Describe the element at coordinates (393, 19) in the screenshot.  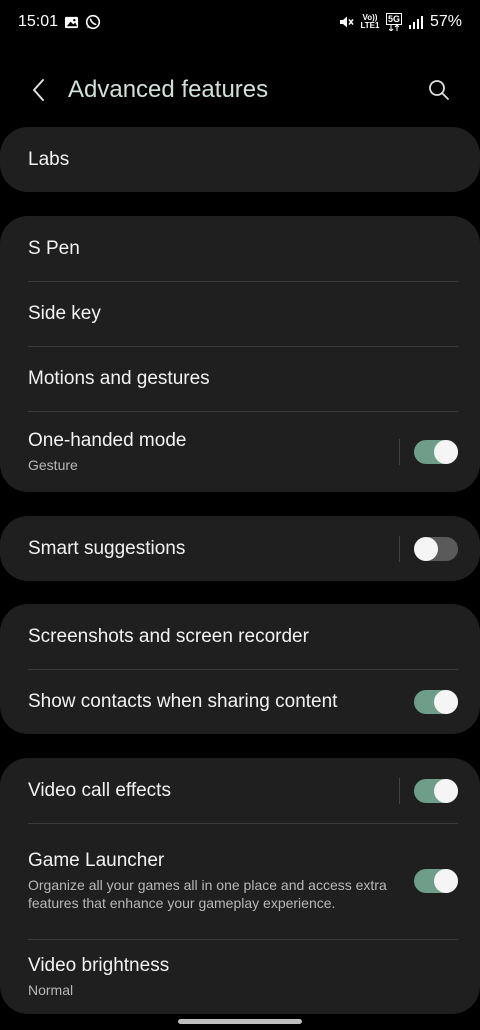
I see `network-label: 5G` at that location.